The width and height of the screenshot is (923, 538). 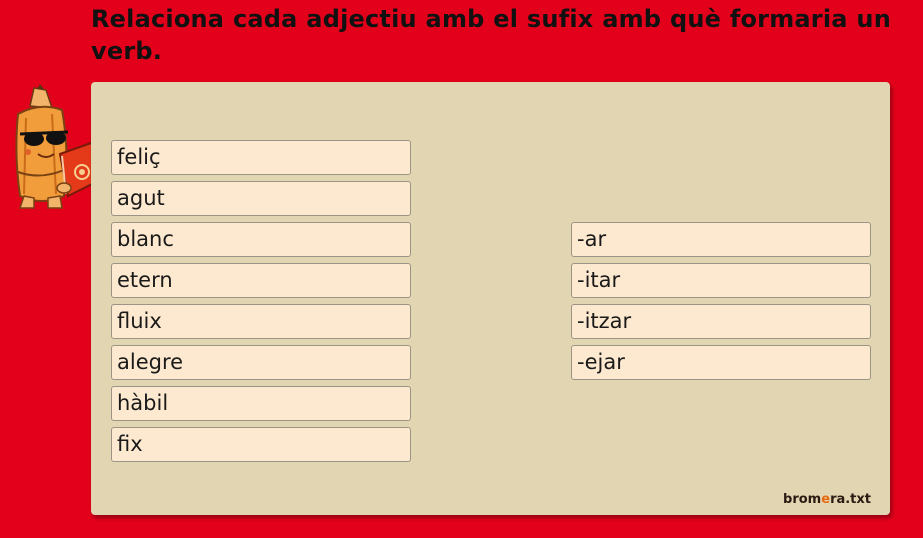 What do you see at coordinates (261, 198) in the screenshot?
I see `adjective-card-agut: agut` at bounding box center [261, 198].